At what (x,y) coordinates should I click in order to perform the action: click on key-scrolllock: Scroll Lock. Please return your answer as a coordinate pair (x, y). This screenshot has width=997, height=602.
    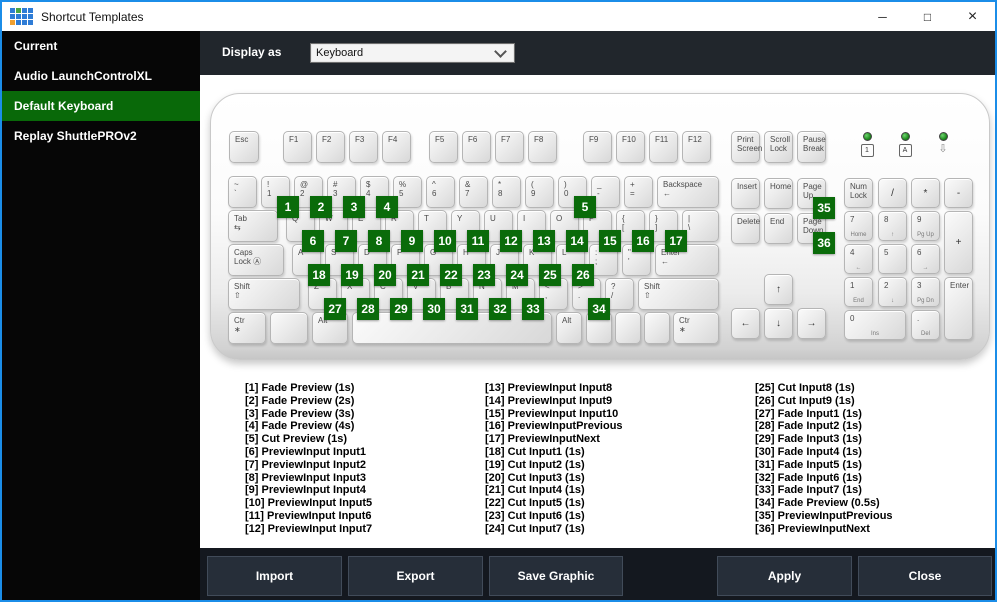
    Looking at the image, I should click on (778, 147).